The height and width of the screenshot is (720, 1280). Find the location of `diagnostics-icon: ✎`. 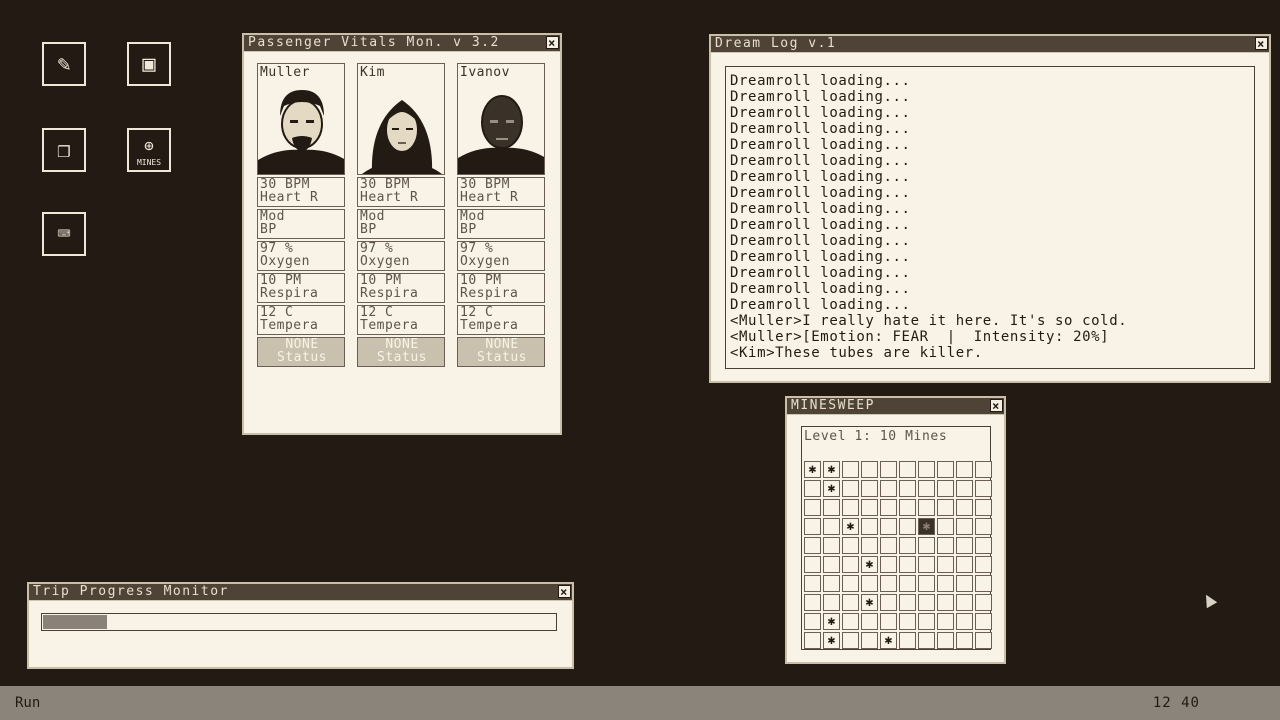

diagnostics-icon: ✎ is located at coordinates (64, 64).